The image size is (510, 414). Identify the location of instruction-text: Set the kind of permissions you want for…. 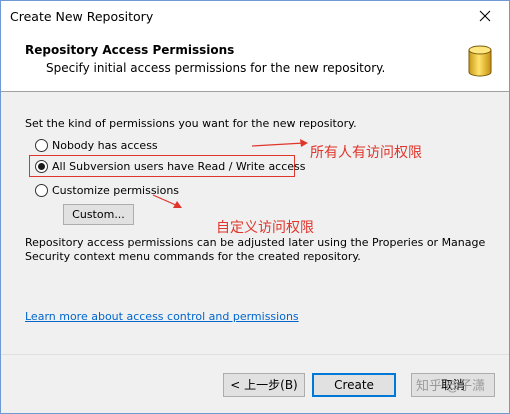
(191, 123).